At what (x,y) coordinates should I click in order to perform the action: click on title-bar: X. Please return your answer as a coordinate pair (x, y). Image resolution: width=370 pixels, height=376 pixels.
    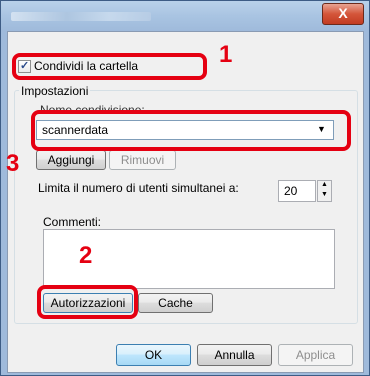
    Looking at the image, I should click on (185, 16).